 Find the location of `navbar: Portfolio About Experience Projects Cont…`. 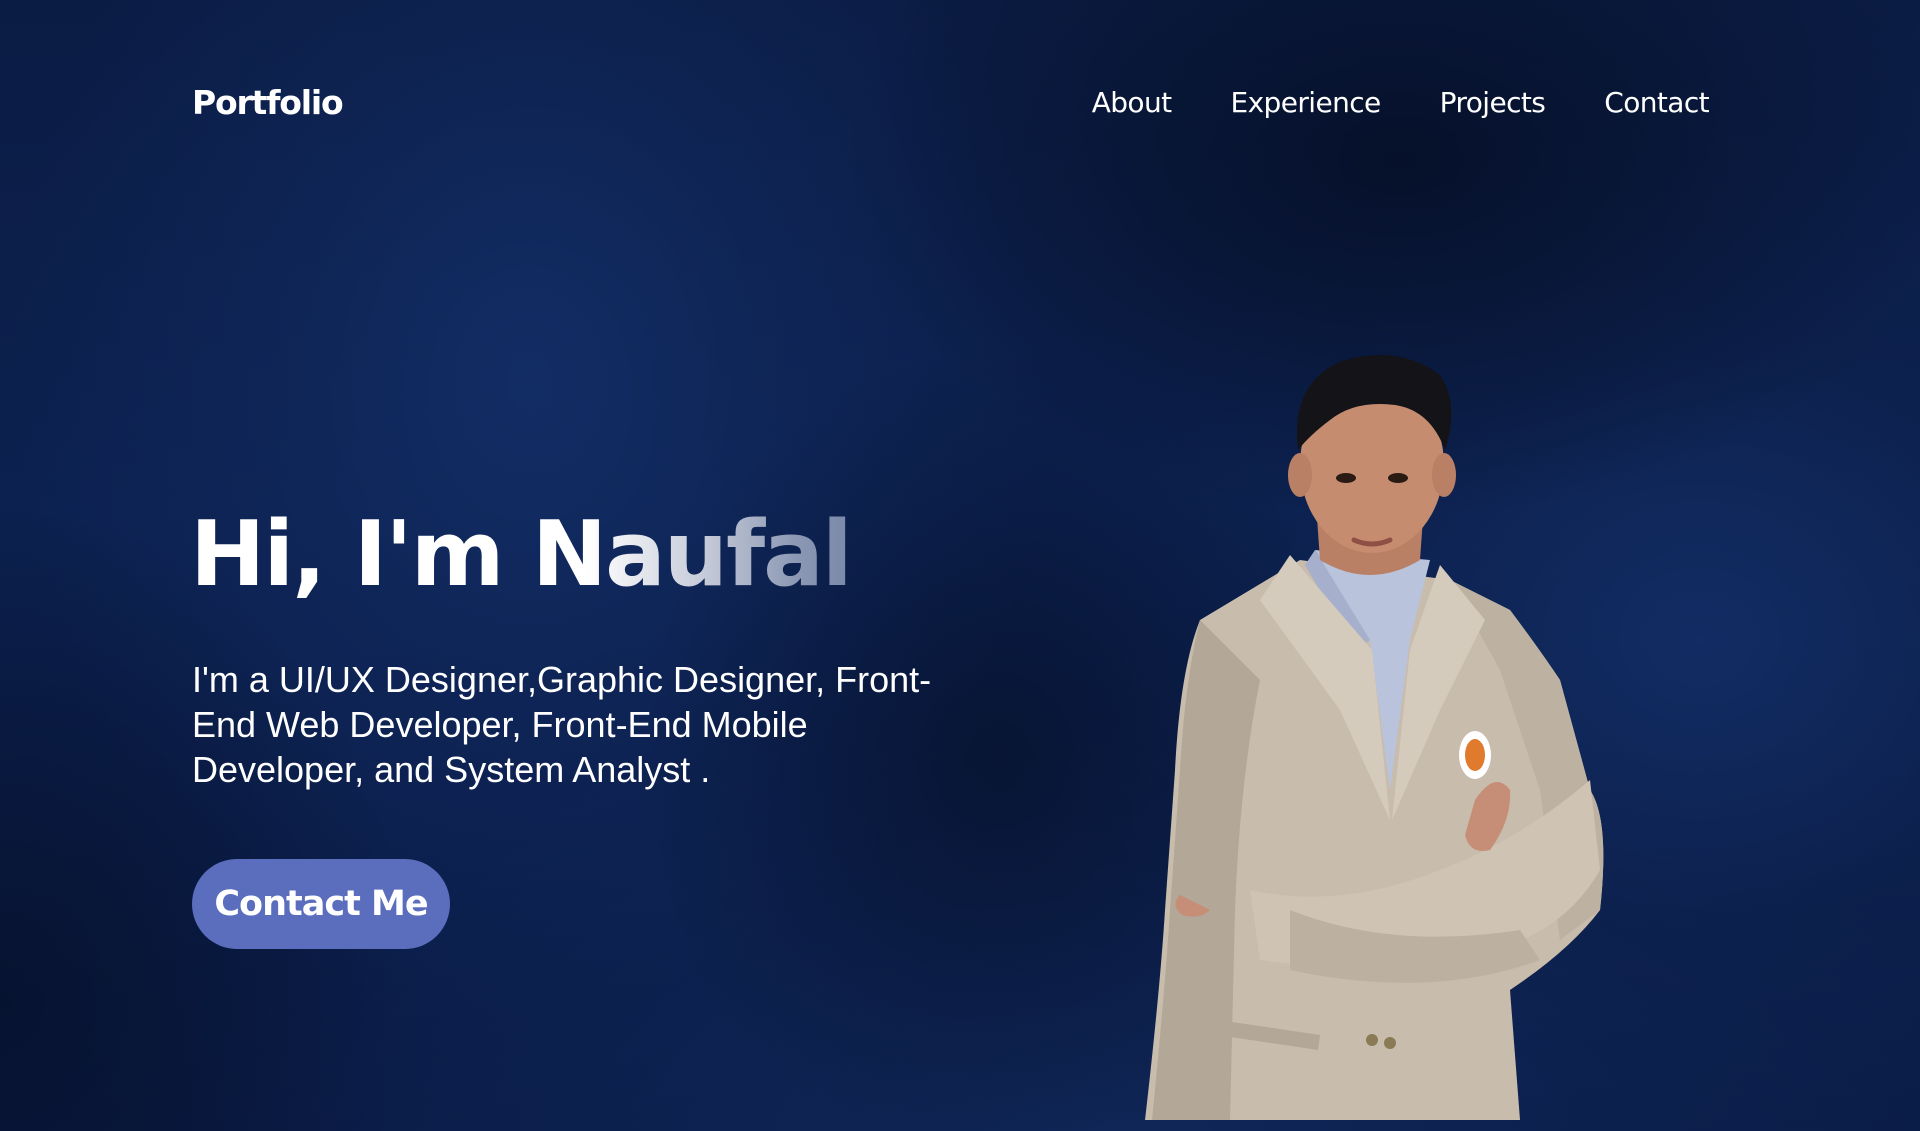

navbar: Portfolio About Experience Projects Cont… is located at coordinates (960, 102).